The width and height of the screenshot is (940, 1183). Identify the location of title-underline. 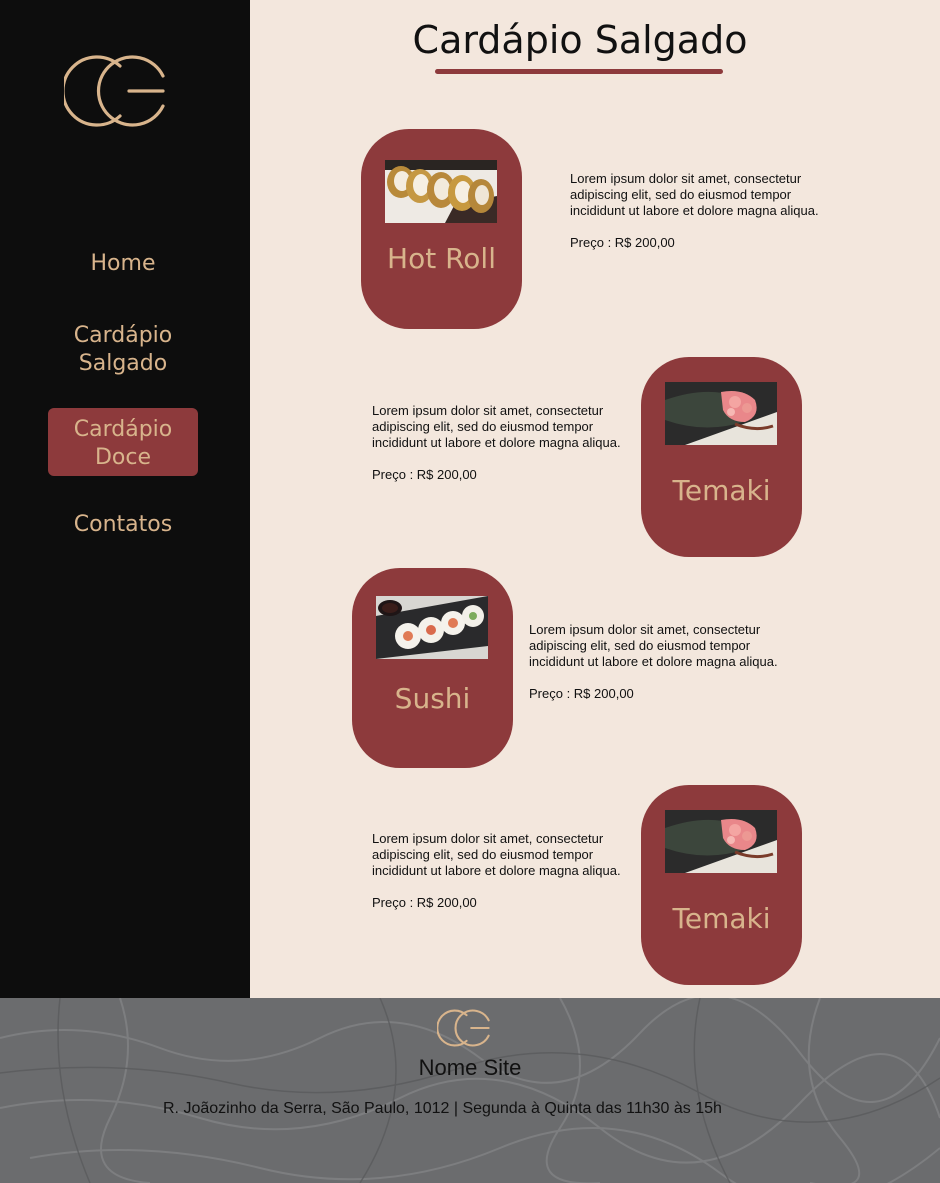
(579, 71).